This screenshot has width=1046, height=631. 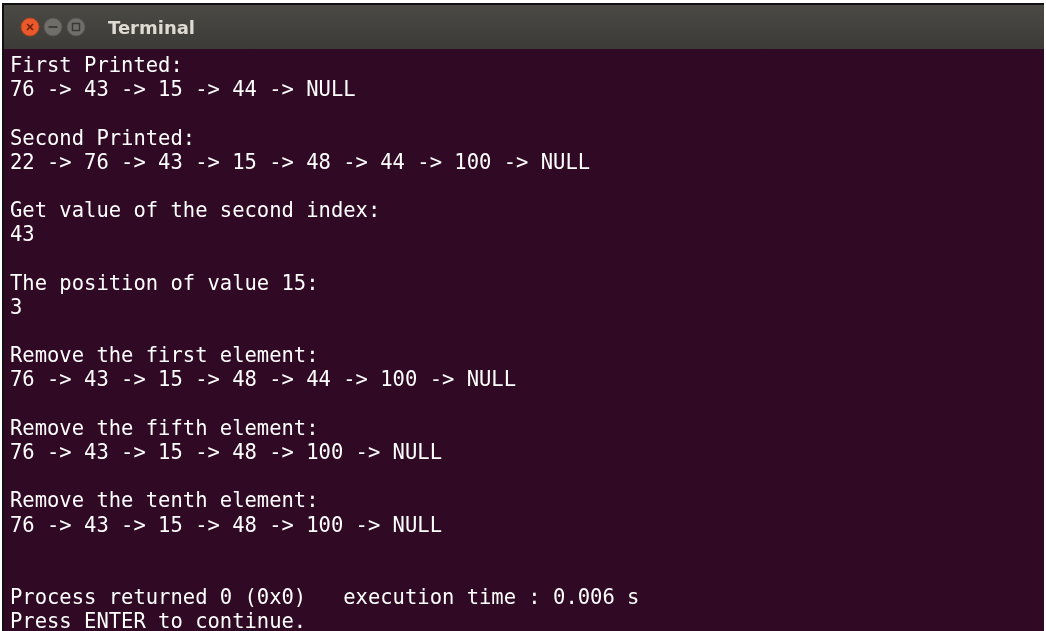 What do you see at coordinates (195, 210) in the screenshot?
I see `output-line: Get value of the second index:` at bounding box center [195, 210].